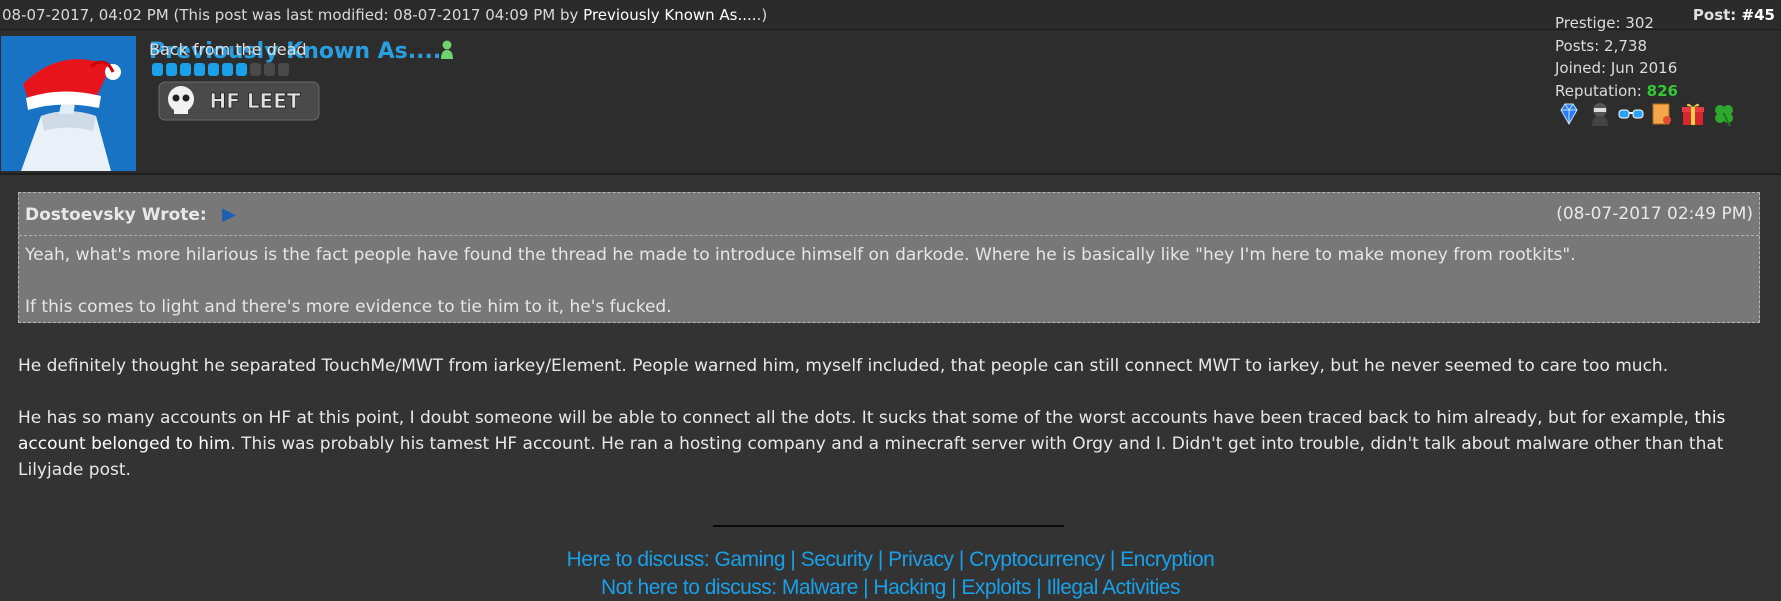  Describe the element at coordinates (220, 69) in the screenshot. I see `user-rank-stars` at that location.